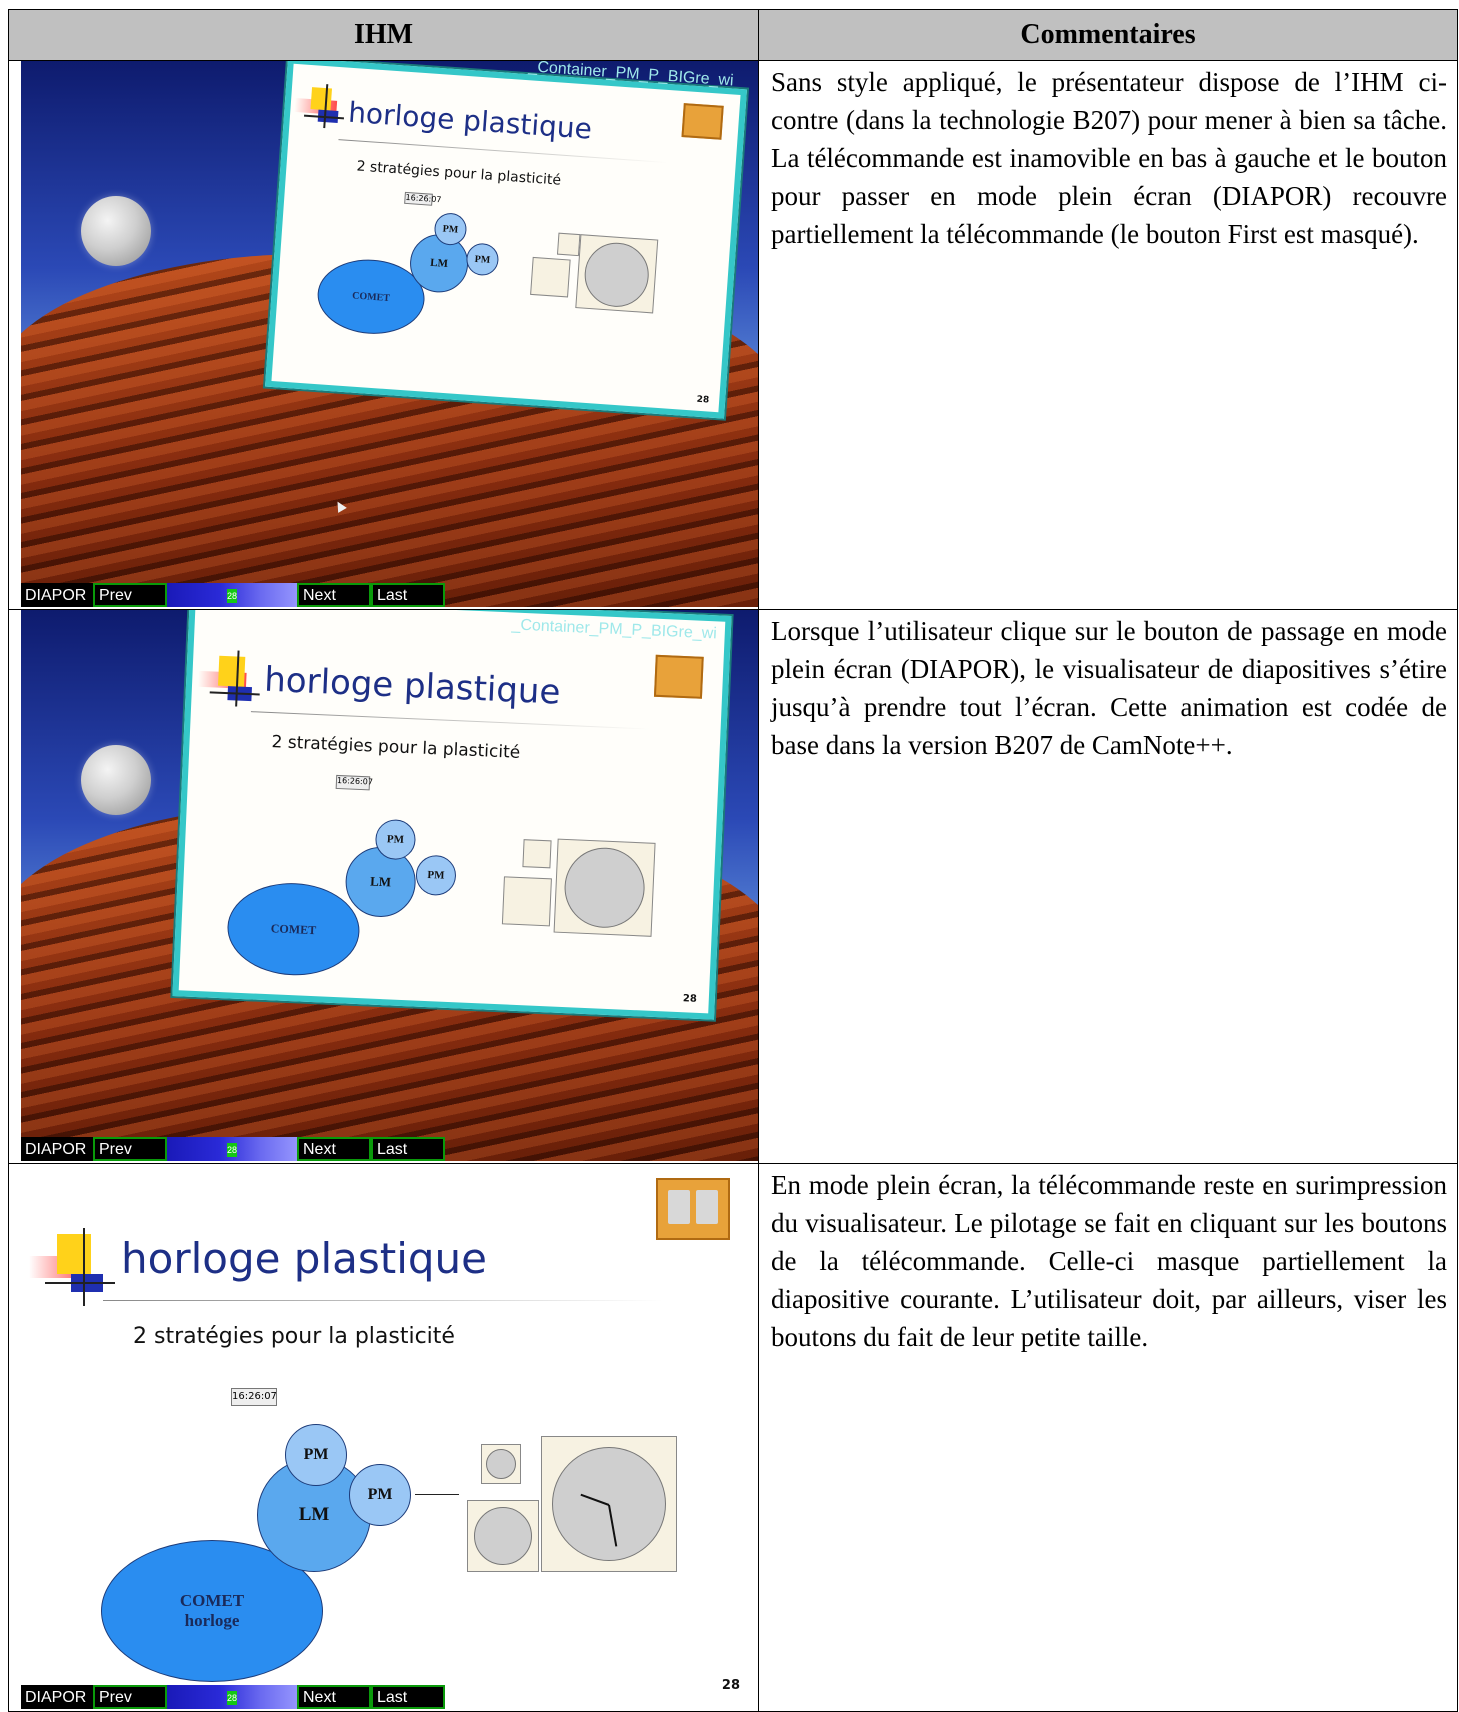 This screenshot has height=1712, width=1459. I want to click on comet-circle: COMET, so click(293, 929).